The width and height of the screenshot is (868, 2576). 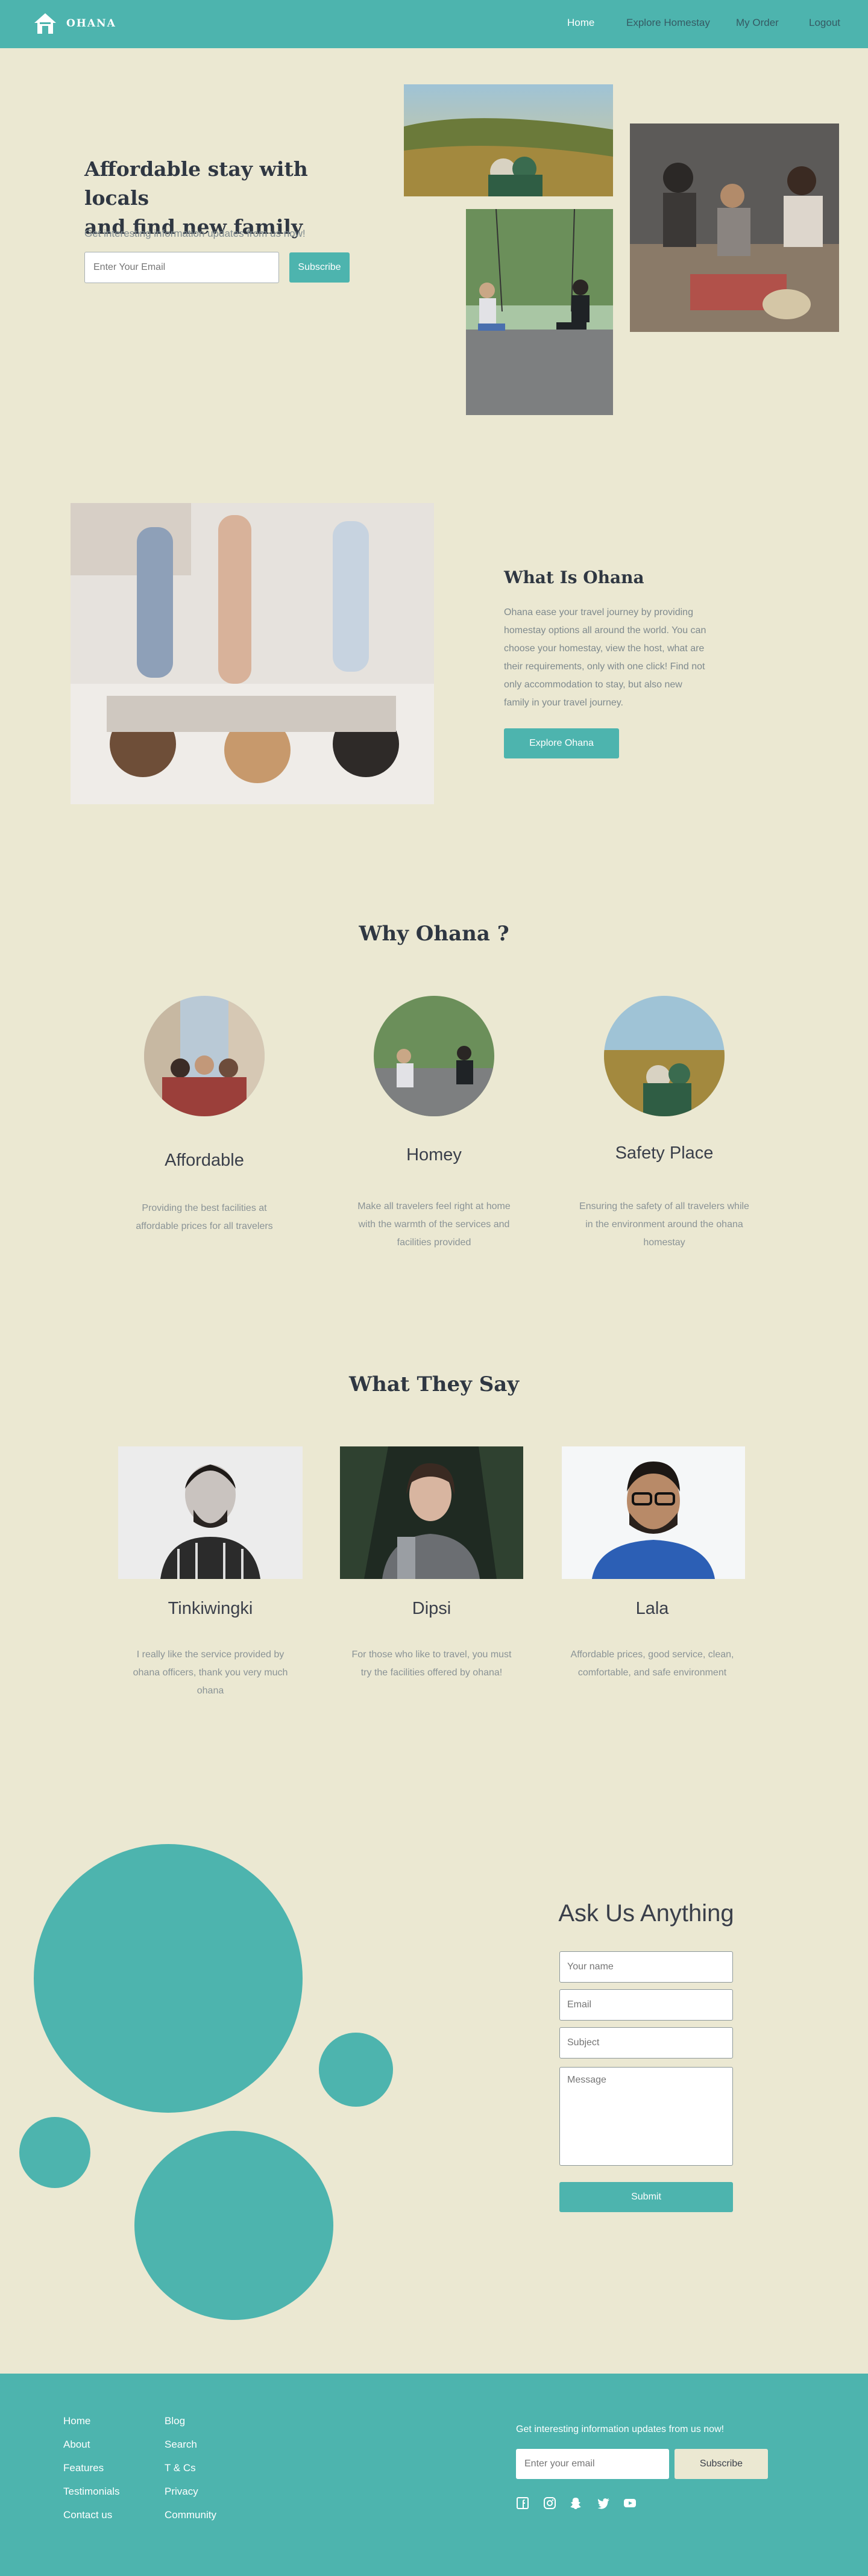 I want to click on feature-title-homey: Homey, so click(x=434, y=1155).